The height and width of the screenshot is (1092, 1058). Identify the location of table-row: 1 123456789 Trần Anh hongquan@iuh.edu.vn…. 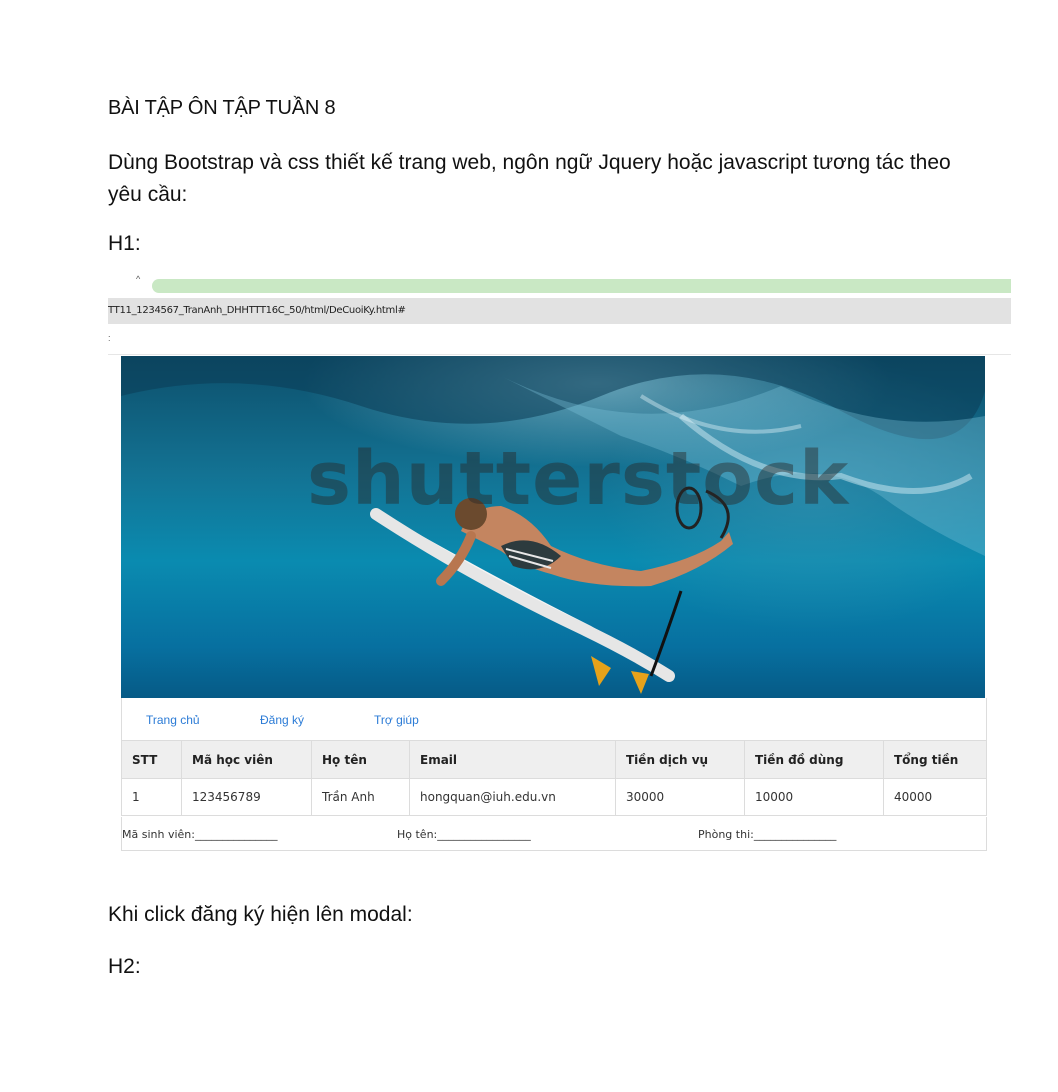
(554, 797).